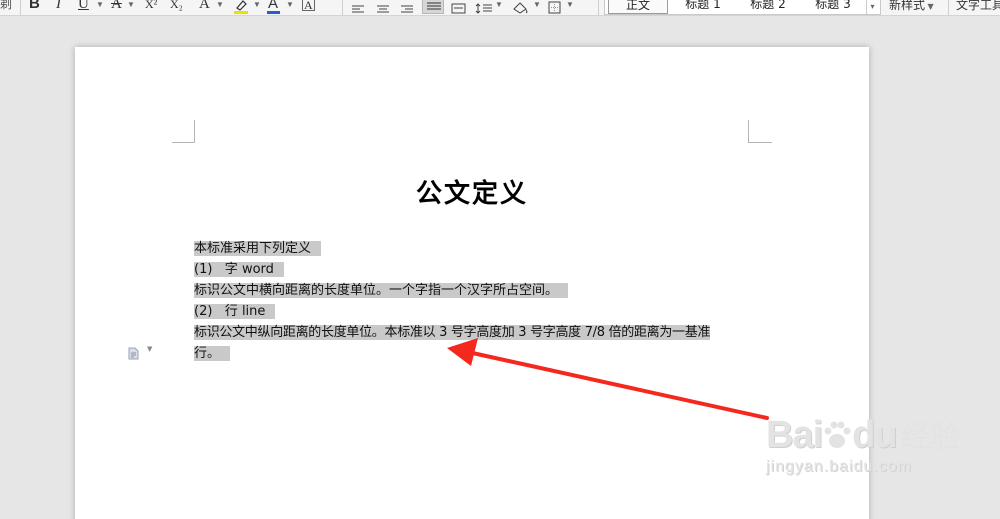 The height and width of the screenshot is (519, 1000). I want to click on watermark-logo-text: Bai, so click(794, 435).